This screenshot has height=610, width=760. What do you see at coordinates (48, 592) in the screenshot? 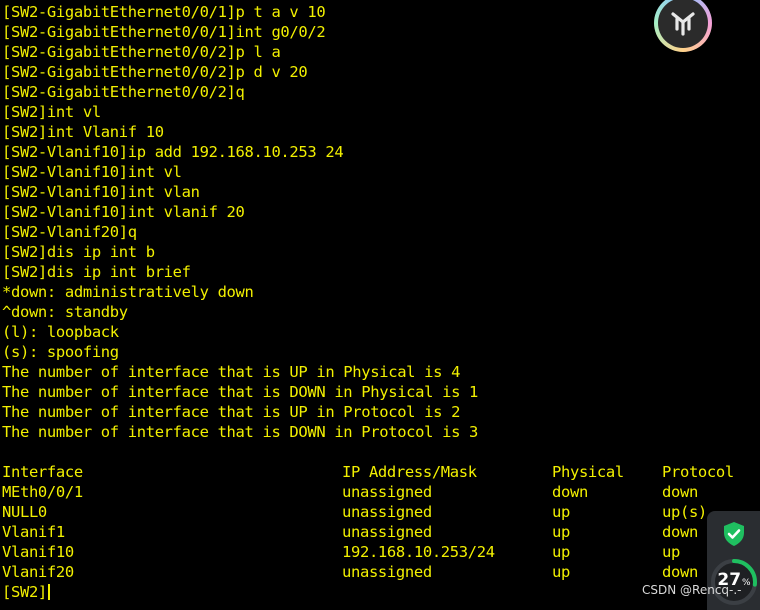
I see `text-cursor` at bounding box center [48, 592].